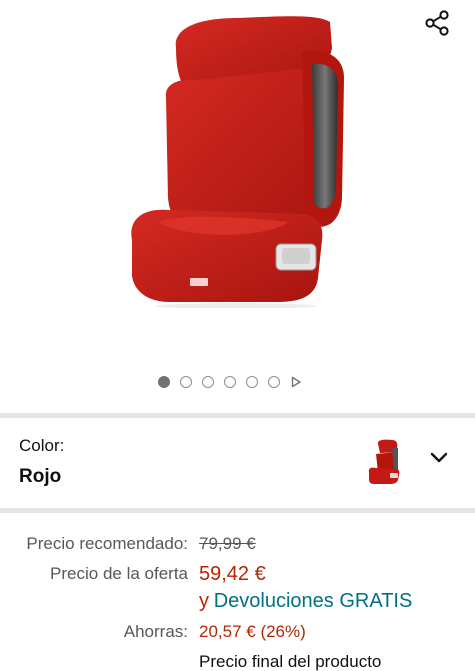 The width and height of the screenshot is (475, 671). Describe the element at coordinates (107, 543) in the screenshot. I see `list-price-label: Precio recomendado:` at that location.